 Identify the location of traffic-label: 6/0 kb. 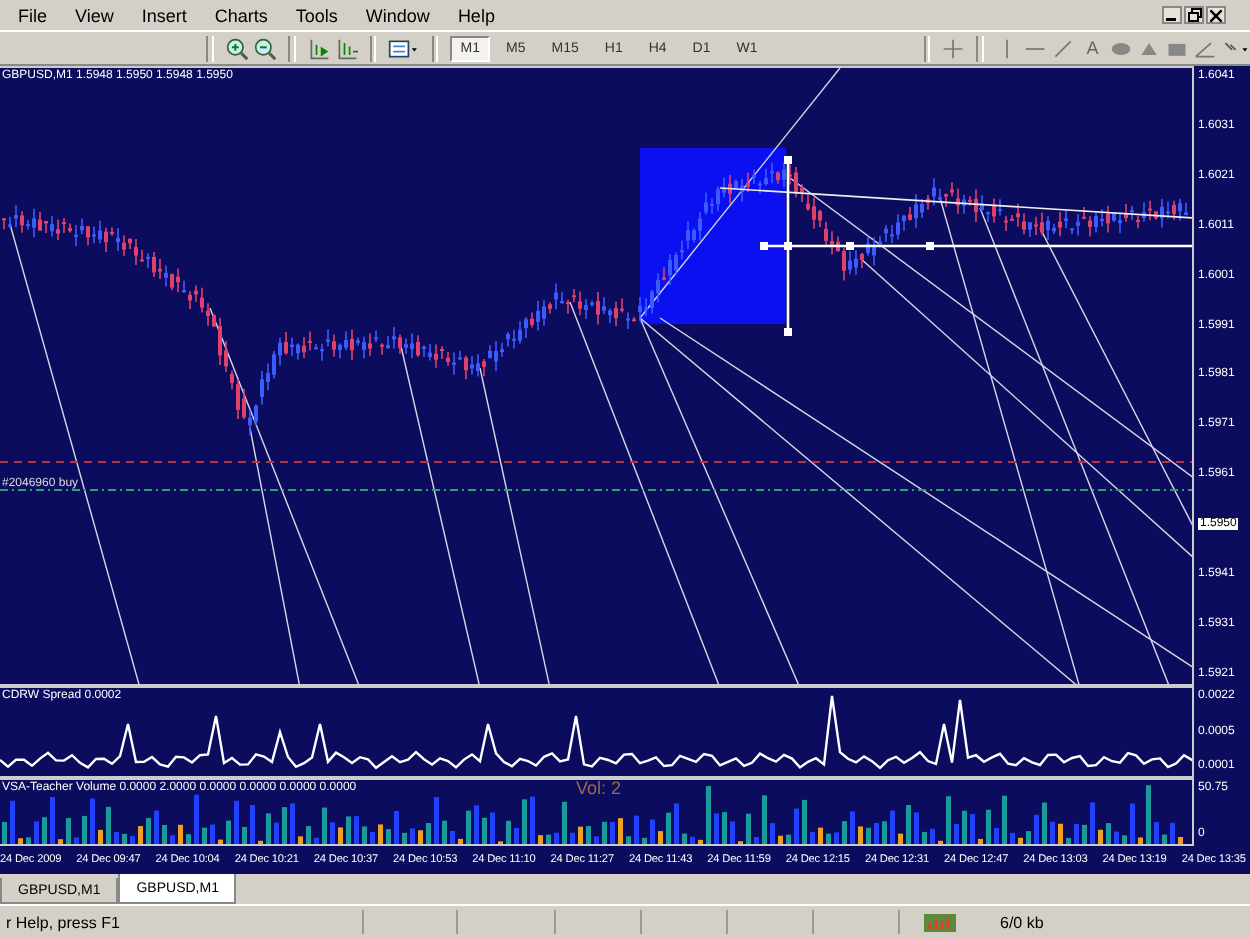
(1022, 922).